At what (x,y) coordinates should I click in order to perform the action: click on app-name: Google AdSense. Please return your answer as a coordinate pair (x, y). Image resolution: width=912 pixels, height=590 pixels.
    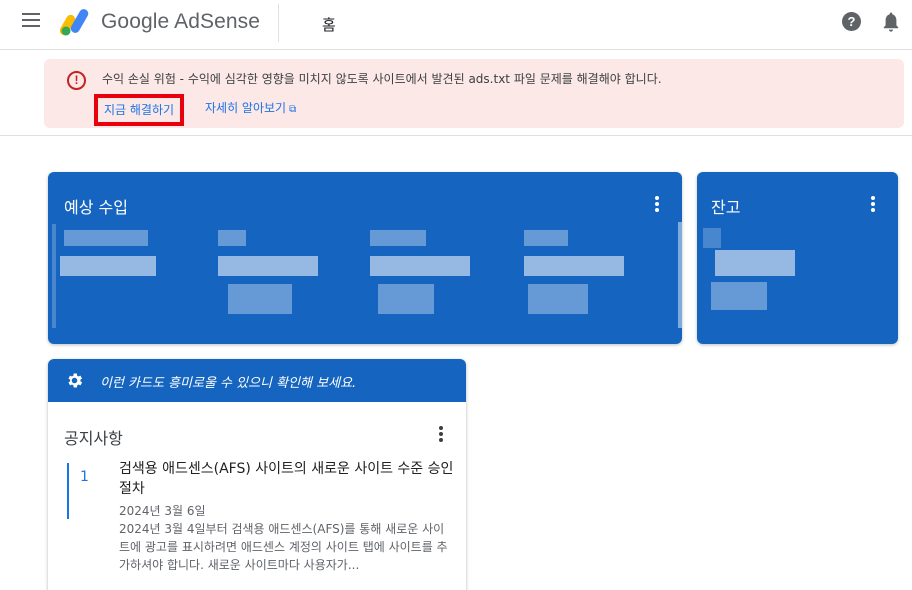
    Looking at the image, I should click on (181, 21).